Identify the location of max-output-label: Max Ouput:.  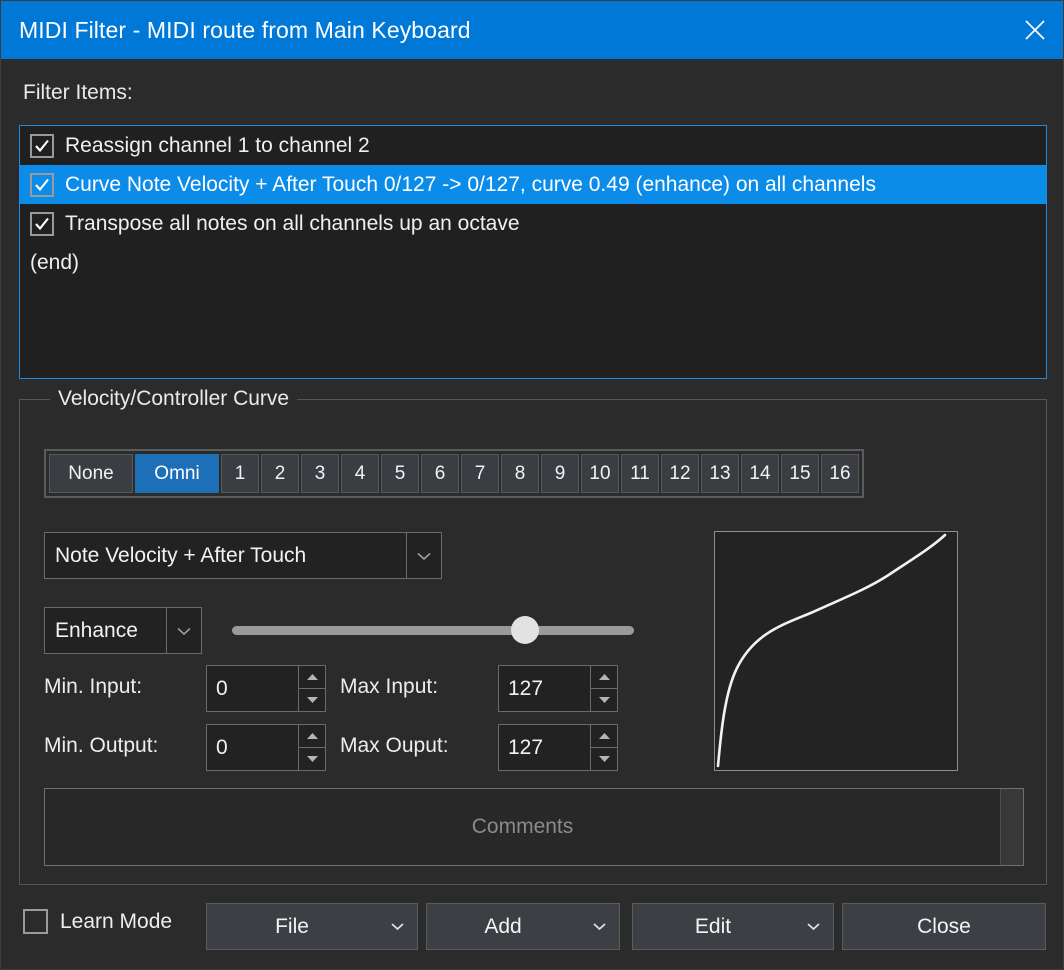
(394, 745).